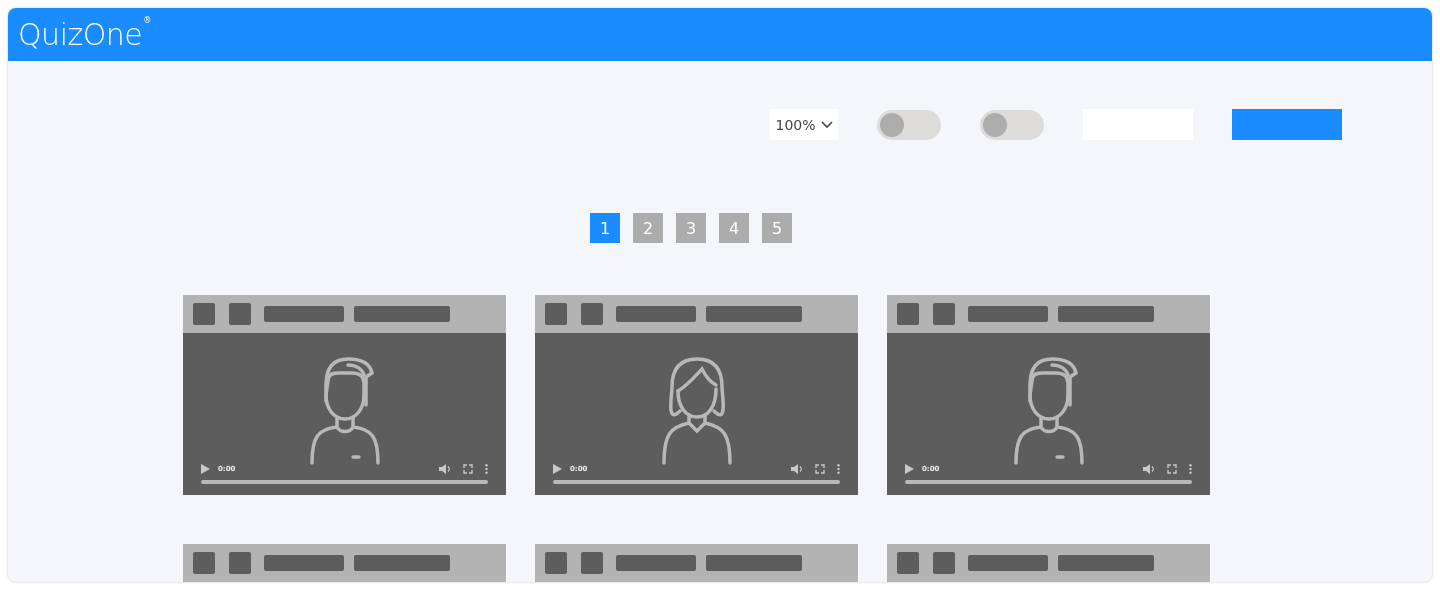 The width and height of the screenshot is (1440, 590). Describe the element at coordinates (605, 228) in the screenshot. I see `page-button: 1` at that location.